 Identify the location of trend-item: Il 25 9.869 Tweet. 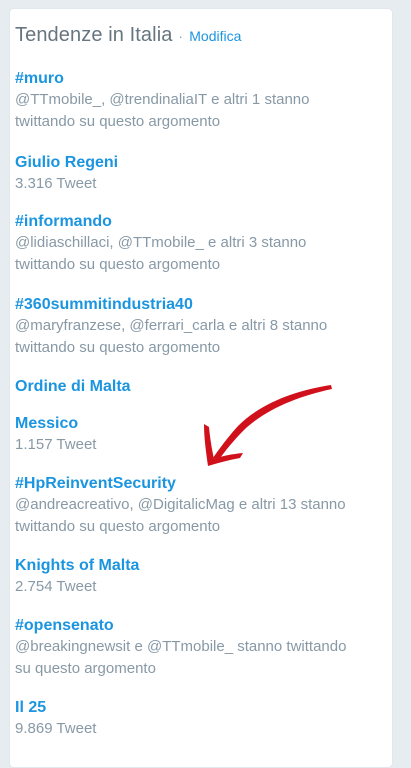
(187, 719).